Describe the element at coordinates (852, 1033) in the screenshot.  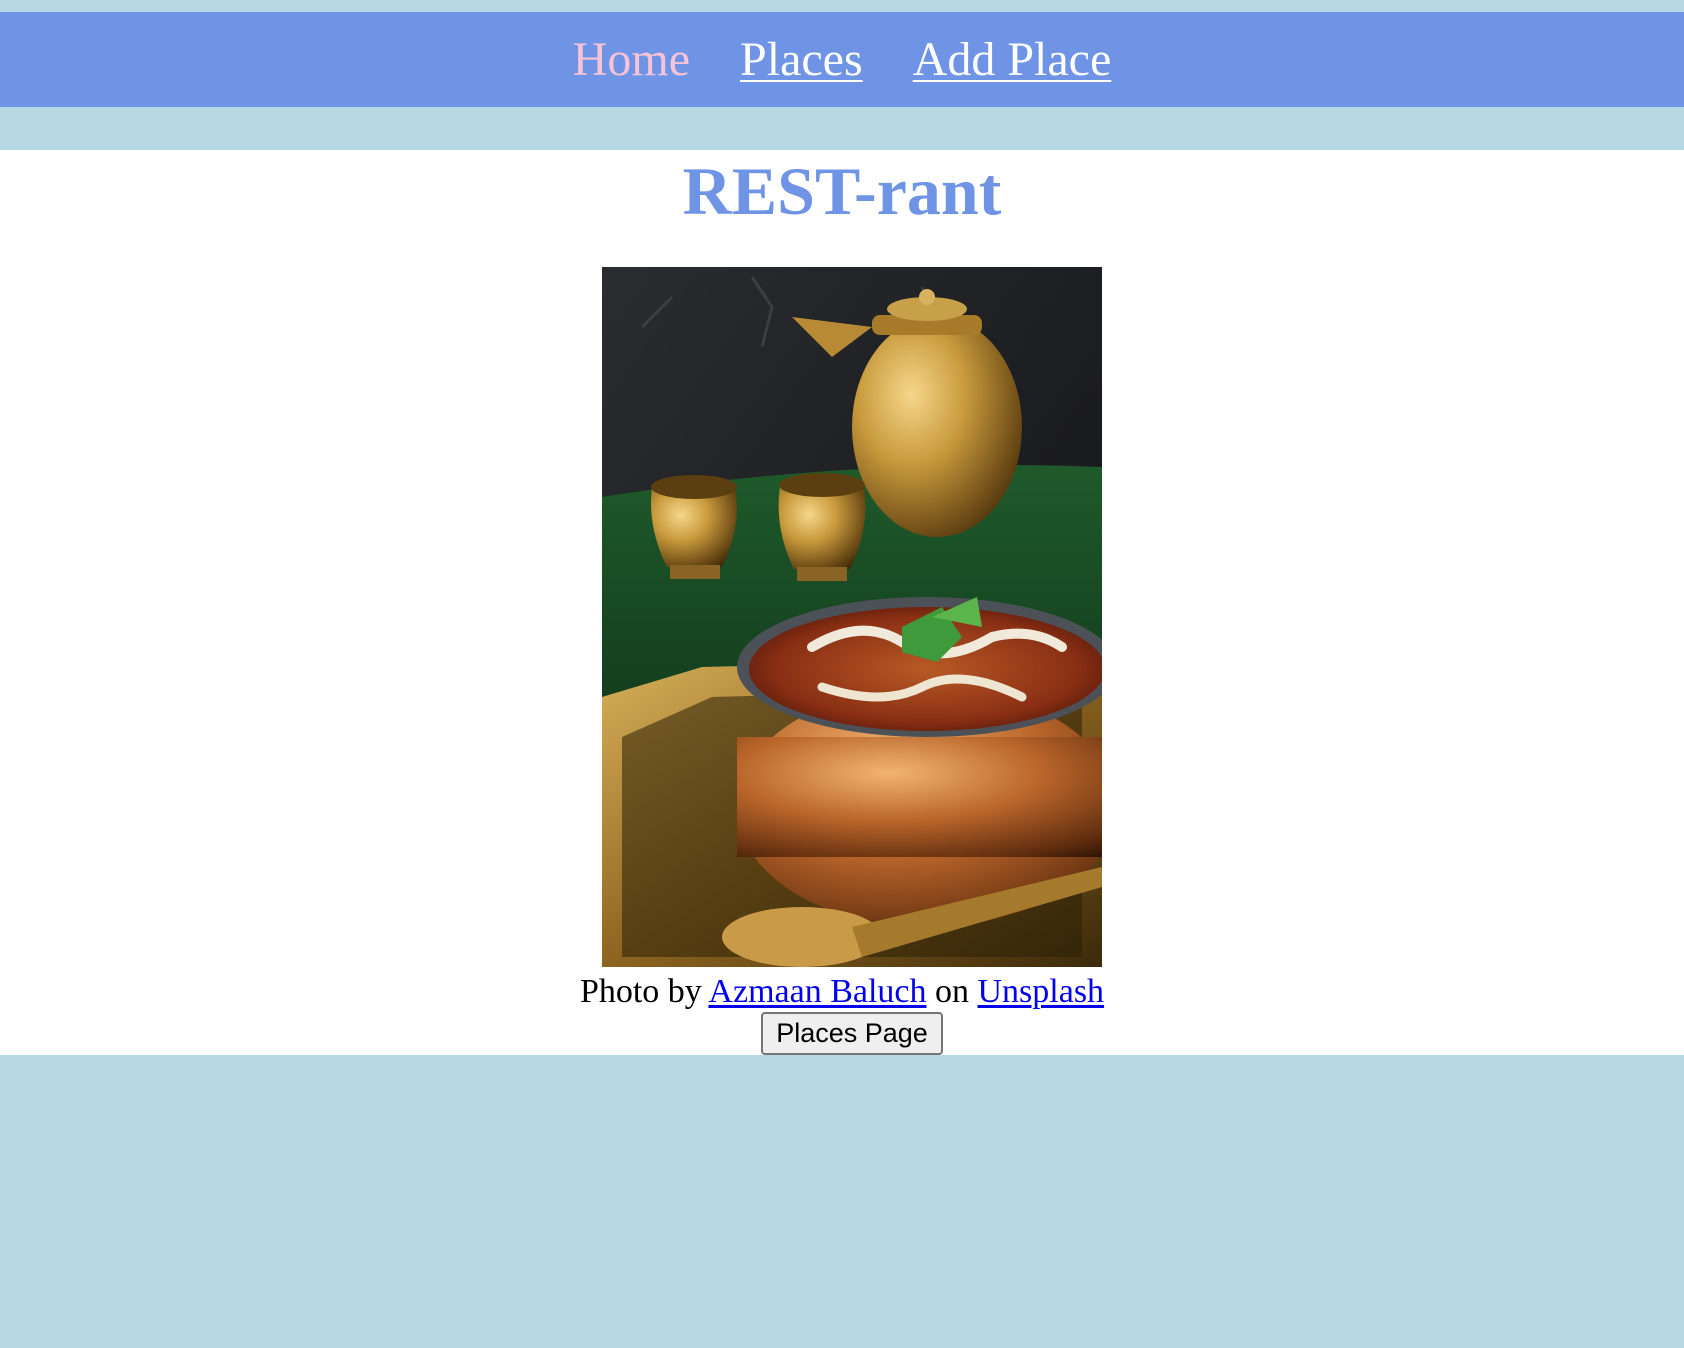
I see `places-page-button: Places Page` at that location.